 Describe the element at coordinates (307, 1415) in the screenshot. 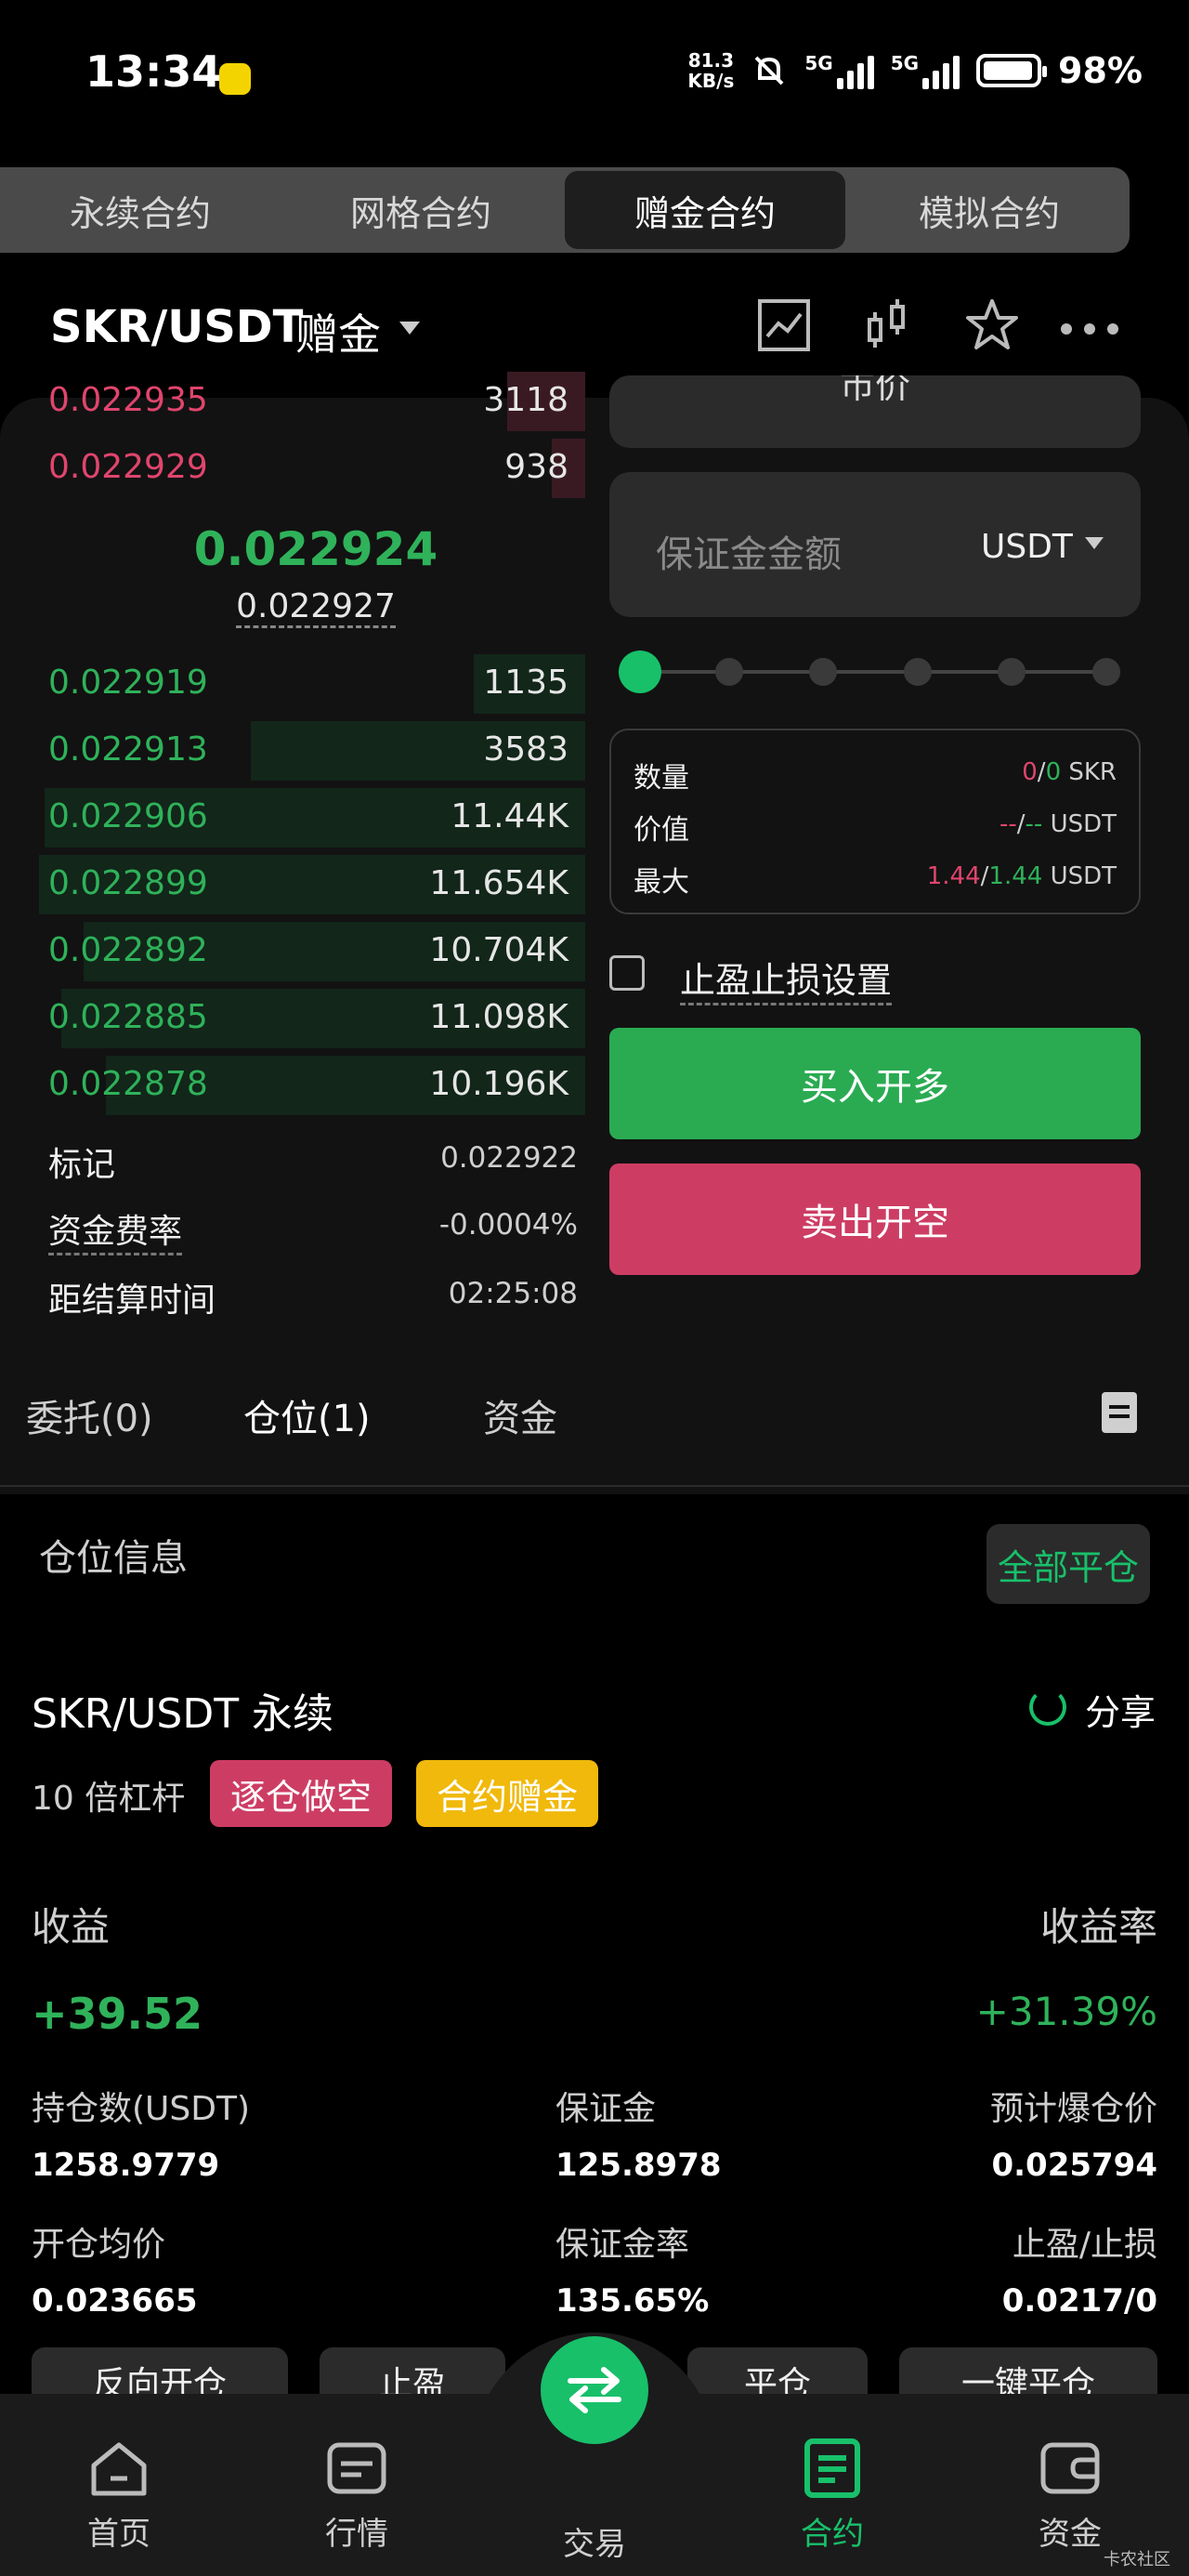

I see `tab-positions: 仓位(1)` at that location.